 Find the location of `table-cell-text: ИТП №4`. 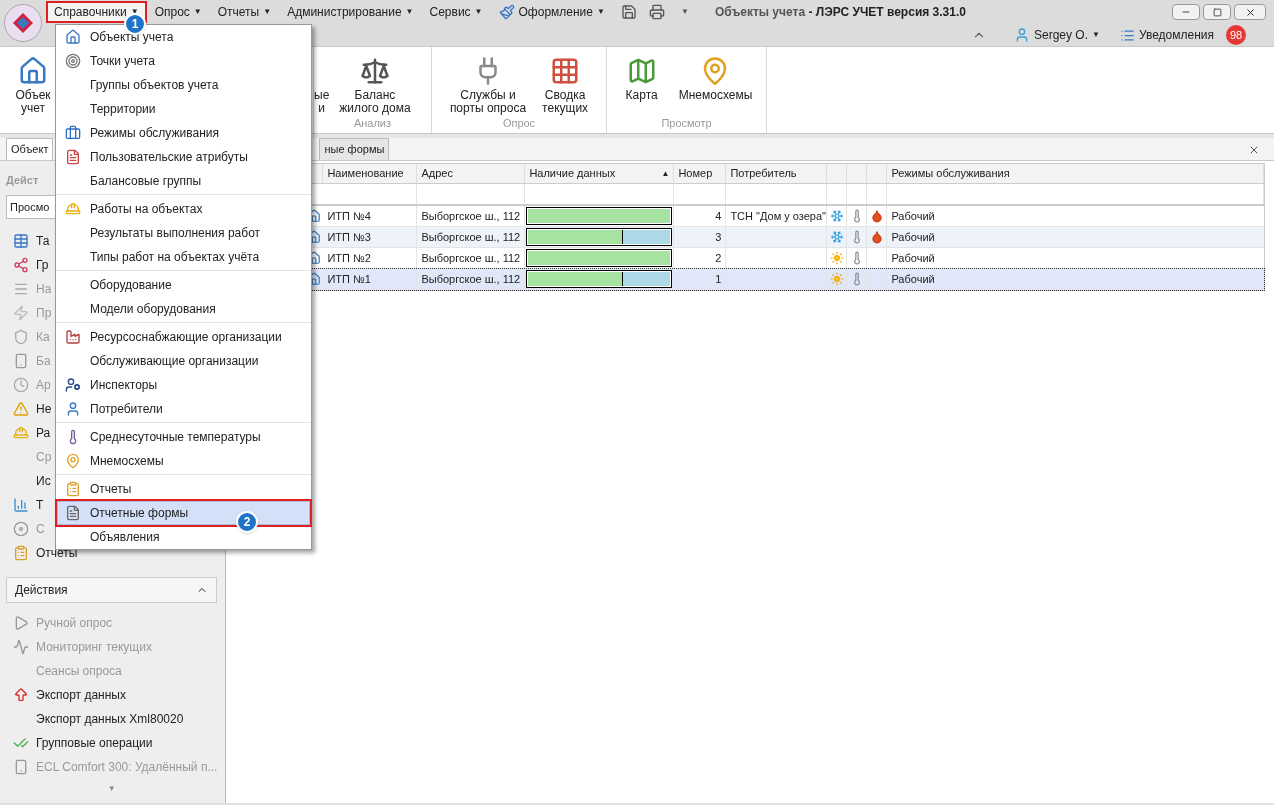

table-cell-text: ИТП №4 is located at coordinates (349, 216).